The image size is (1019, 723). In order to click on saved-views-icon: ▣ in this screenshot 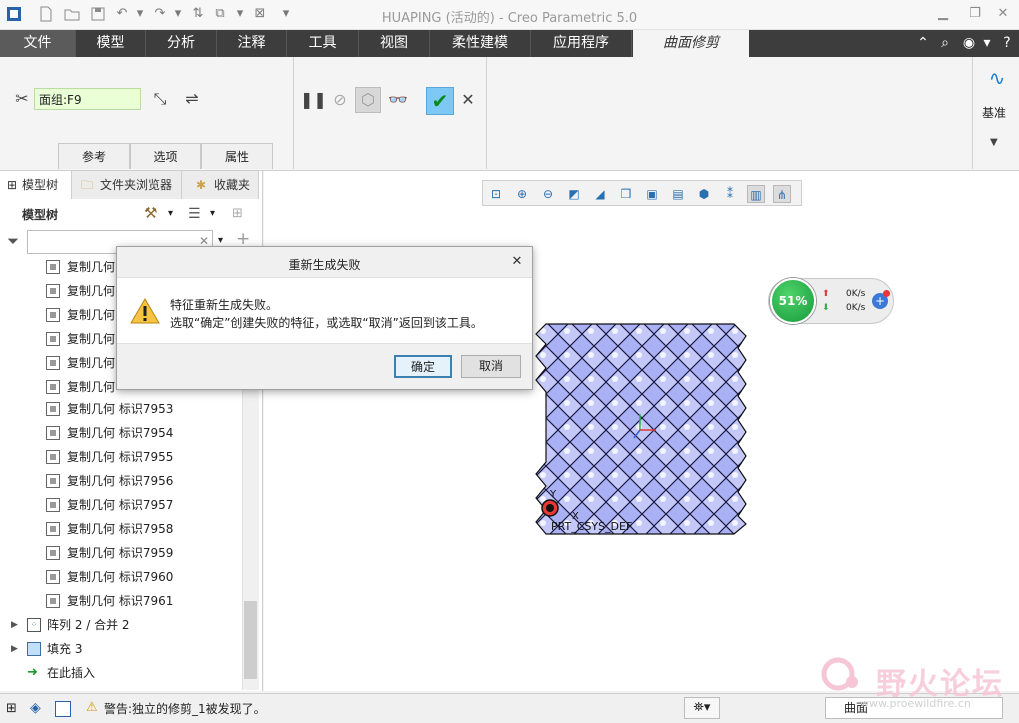, I will do `click(652, 194)`.